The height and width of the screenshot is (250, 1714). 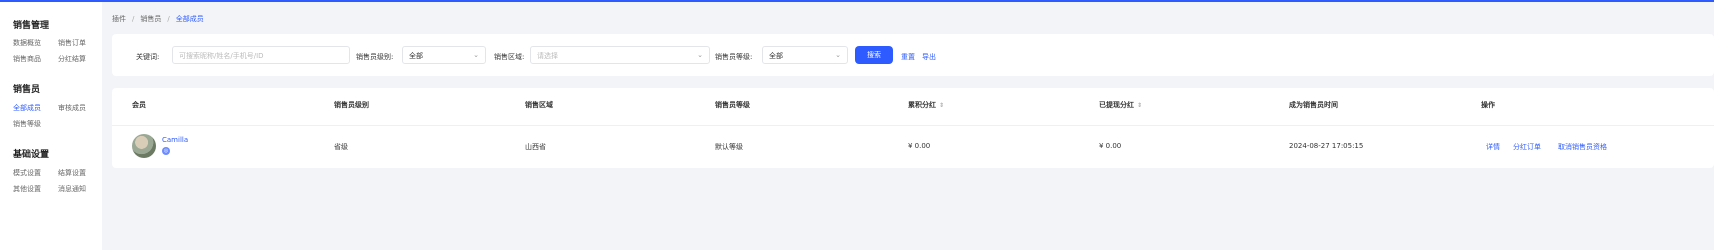 I want to click on cell-level: 省级, so click(x=341, y=147).